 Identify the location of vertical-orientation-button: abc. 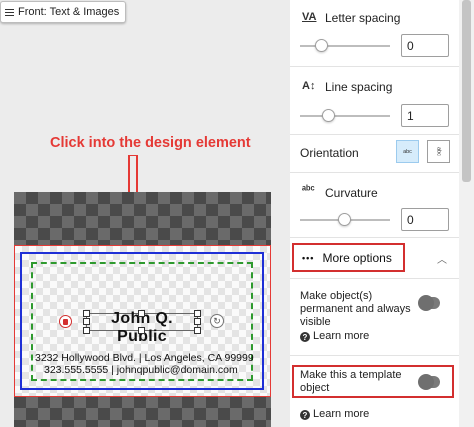
(438, 151).